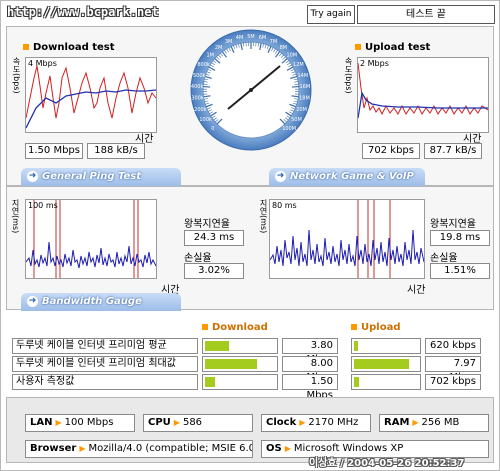  I want to click on gauge-tick-label: 100M, so click(289, 129).